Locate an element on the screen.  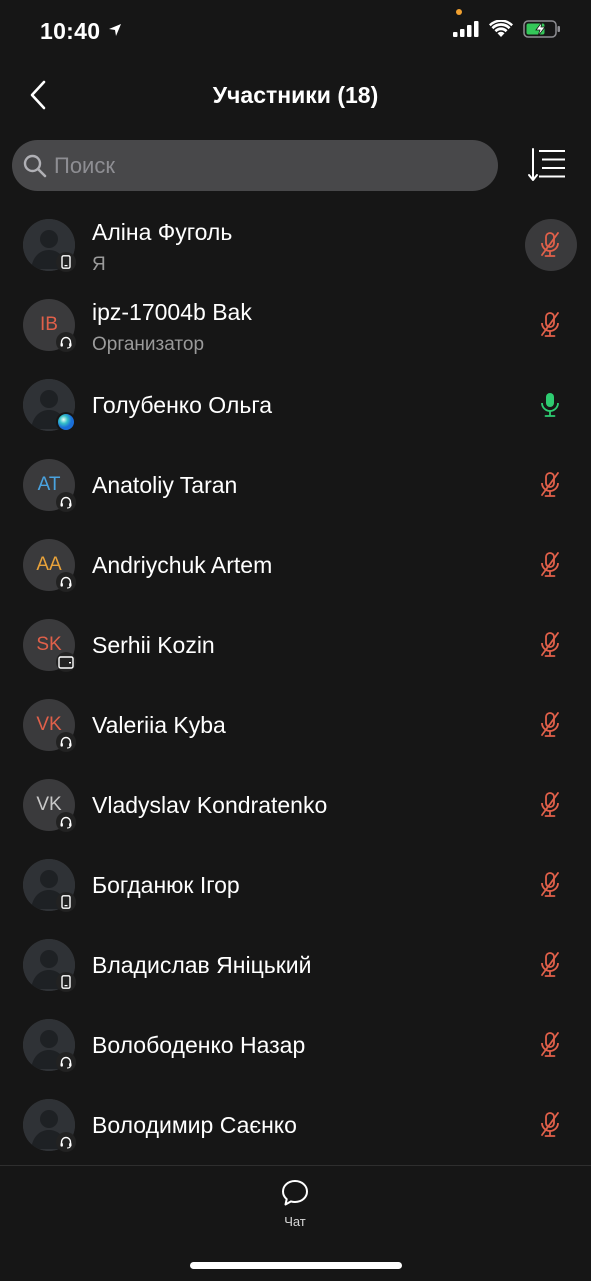
participant-row: IB ipz-17004b Bak Организатор is located at coordinates (295, 325).